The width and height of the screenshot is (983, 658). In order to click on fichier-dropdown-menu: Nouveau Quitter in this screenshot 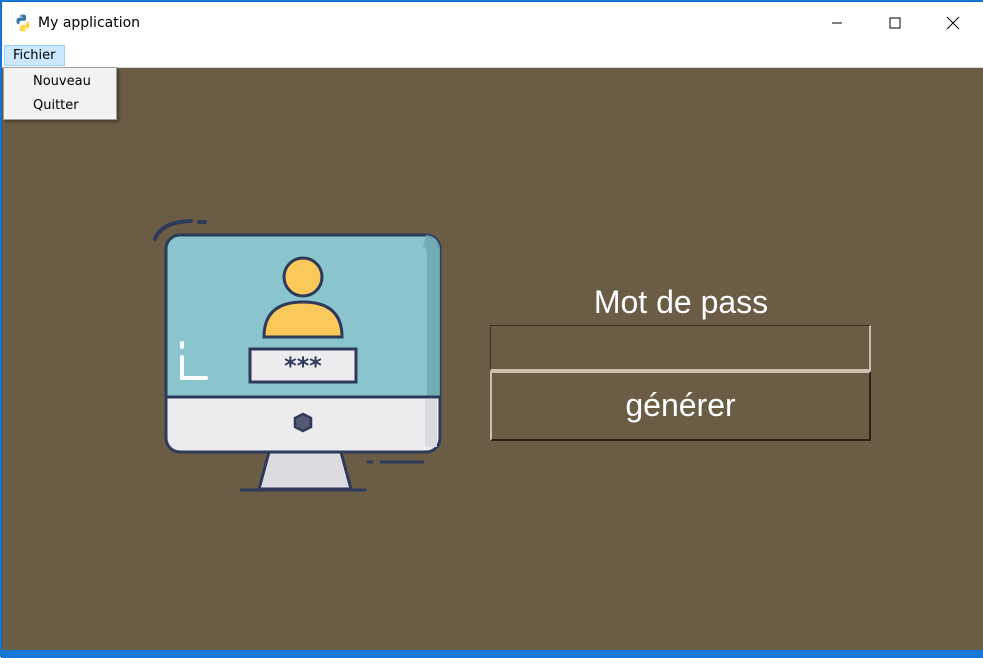, I will do `click(60, 93)`.